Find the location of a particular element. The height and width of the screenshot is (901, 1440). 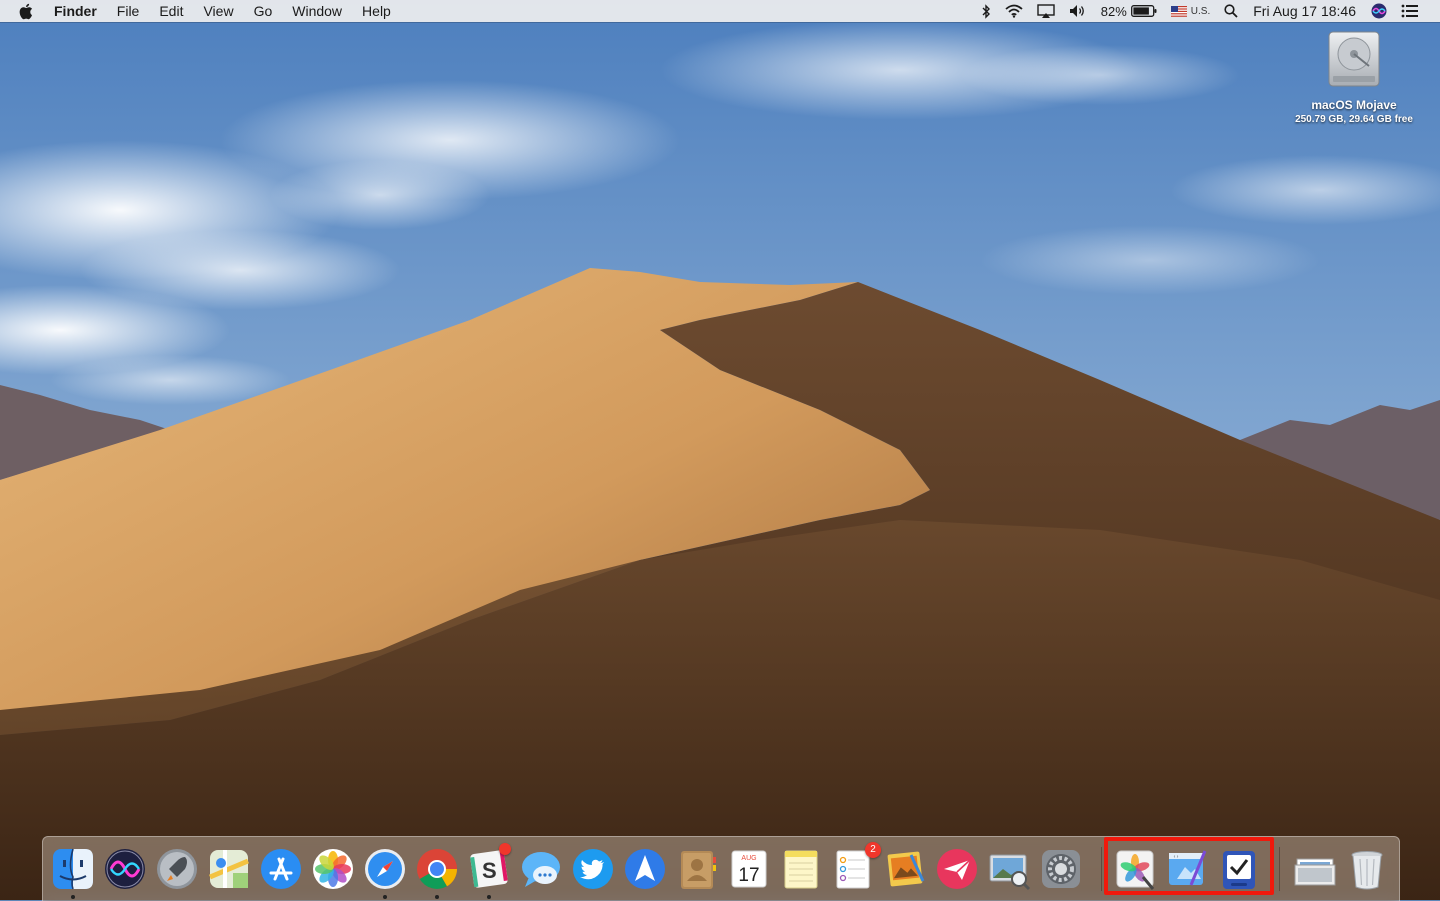

contacts-icon is located at coordinates (697, 869).